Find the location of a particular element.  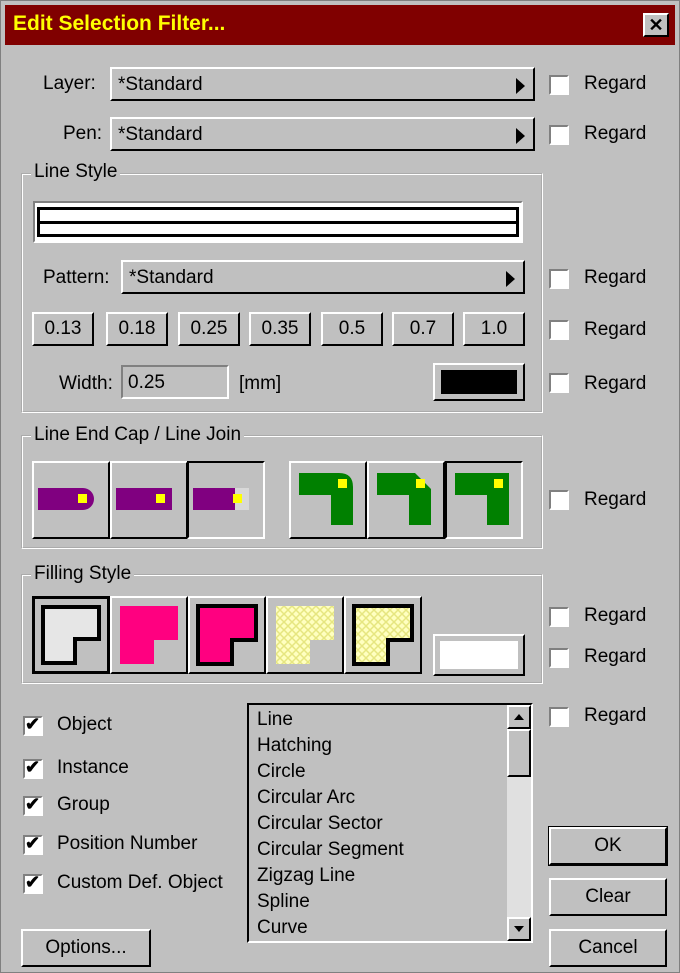

close-icon: ✕ is located at coordinates (656, 24).